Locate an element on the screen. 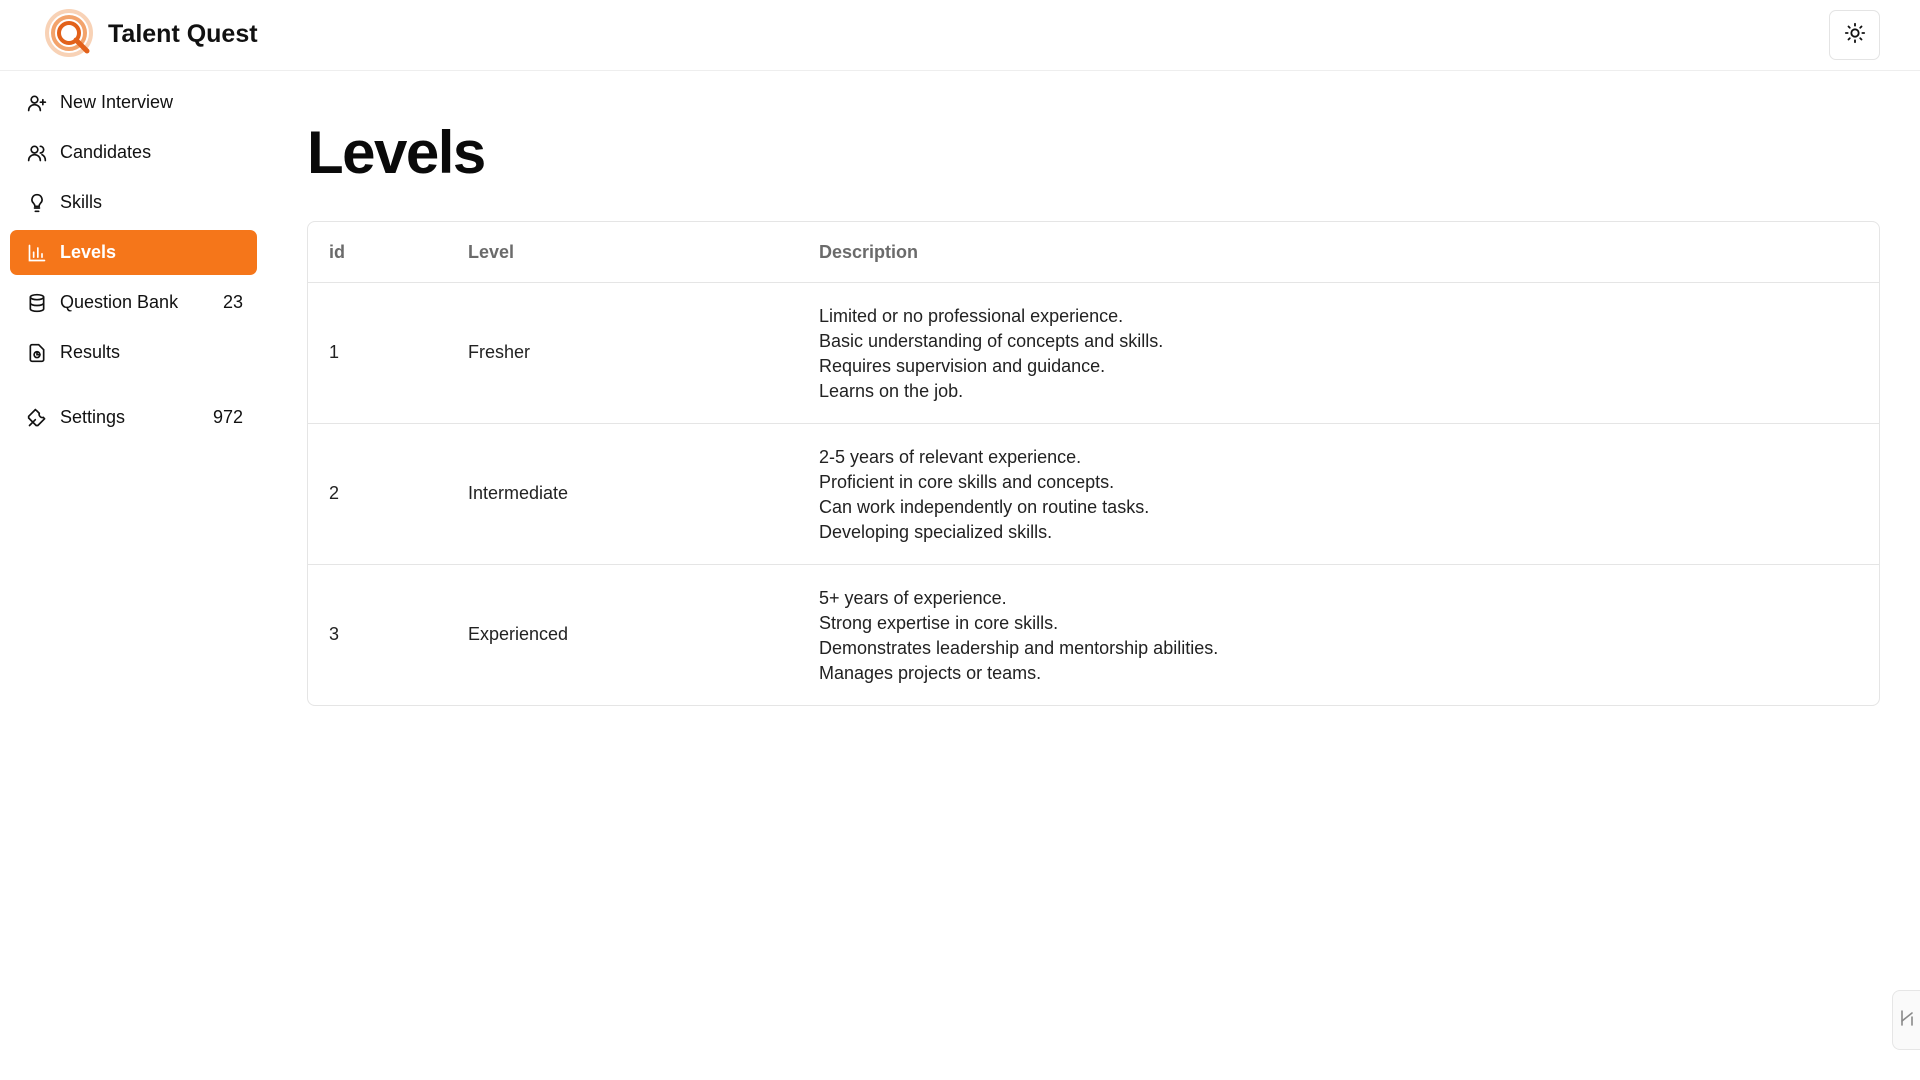  count-badge: 972 is located at coordinates (227, 417).